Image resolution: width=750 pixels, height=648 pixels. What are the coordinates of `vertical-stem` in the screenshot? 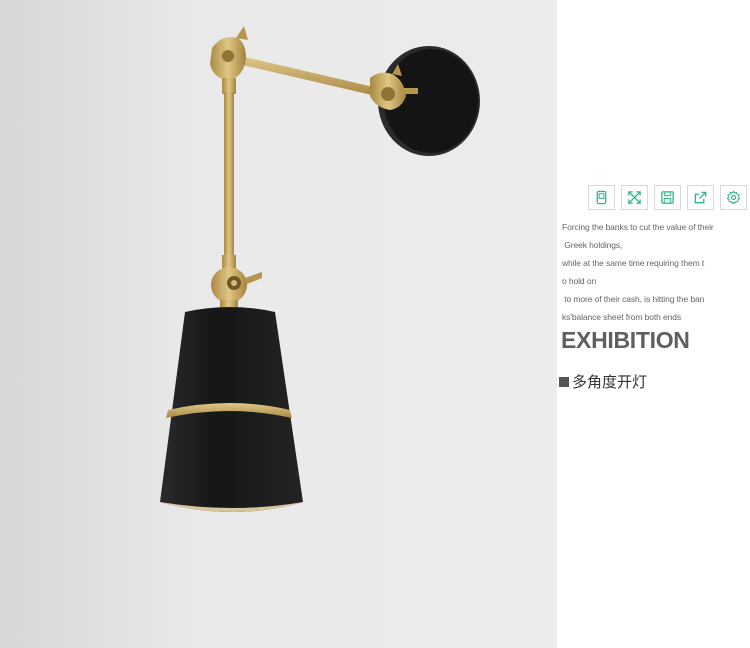 It's located at (229, 179).